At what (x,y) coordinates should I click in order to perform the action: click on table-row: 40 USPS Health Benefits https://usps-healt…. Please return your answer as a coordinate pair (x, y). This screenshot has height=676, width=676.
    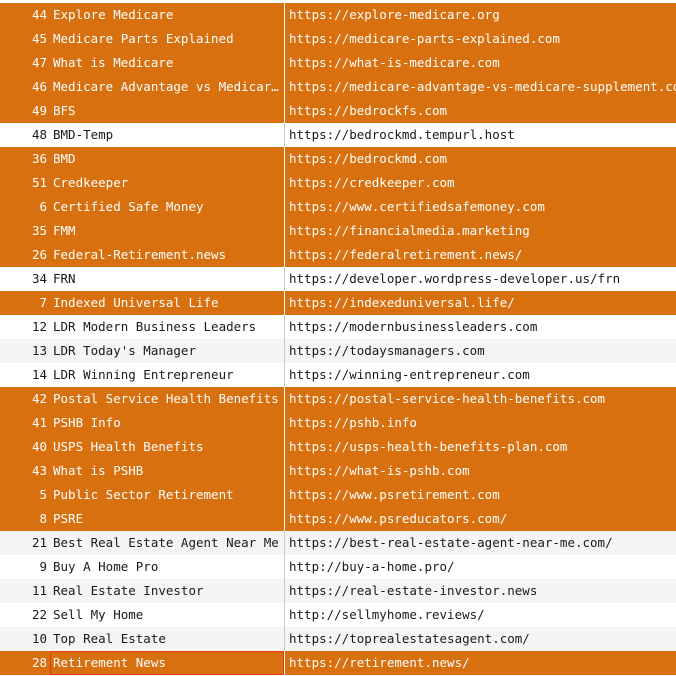
    Looking at the image, I should click on (338, 447).